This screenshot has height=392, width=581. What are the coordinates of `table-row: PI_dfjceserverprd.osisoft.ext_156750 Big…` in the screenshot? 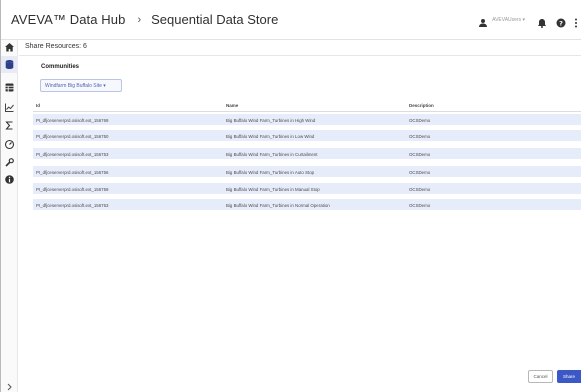 It's located at (307, 136).